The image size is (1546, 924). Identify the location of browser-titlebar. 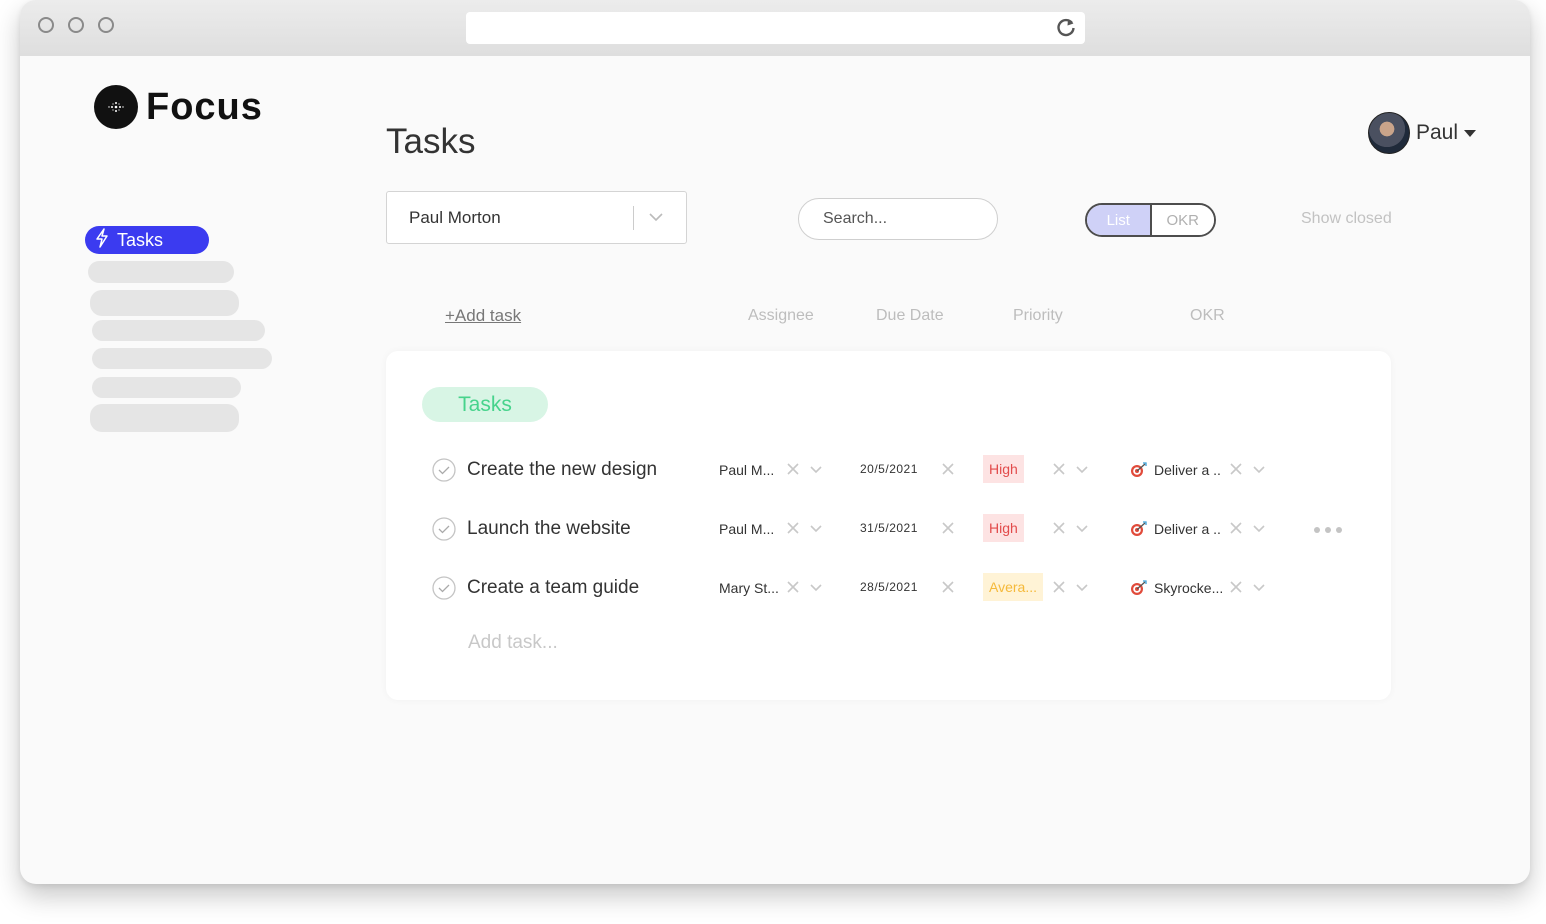
(775, 28).